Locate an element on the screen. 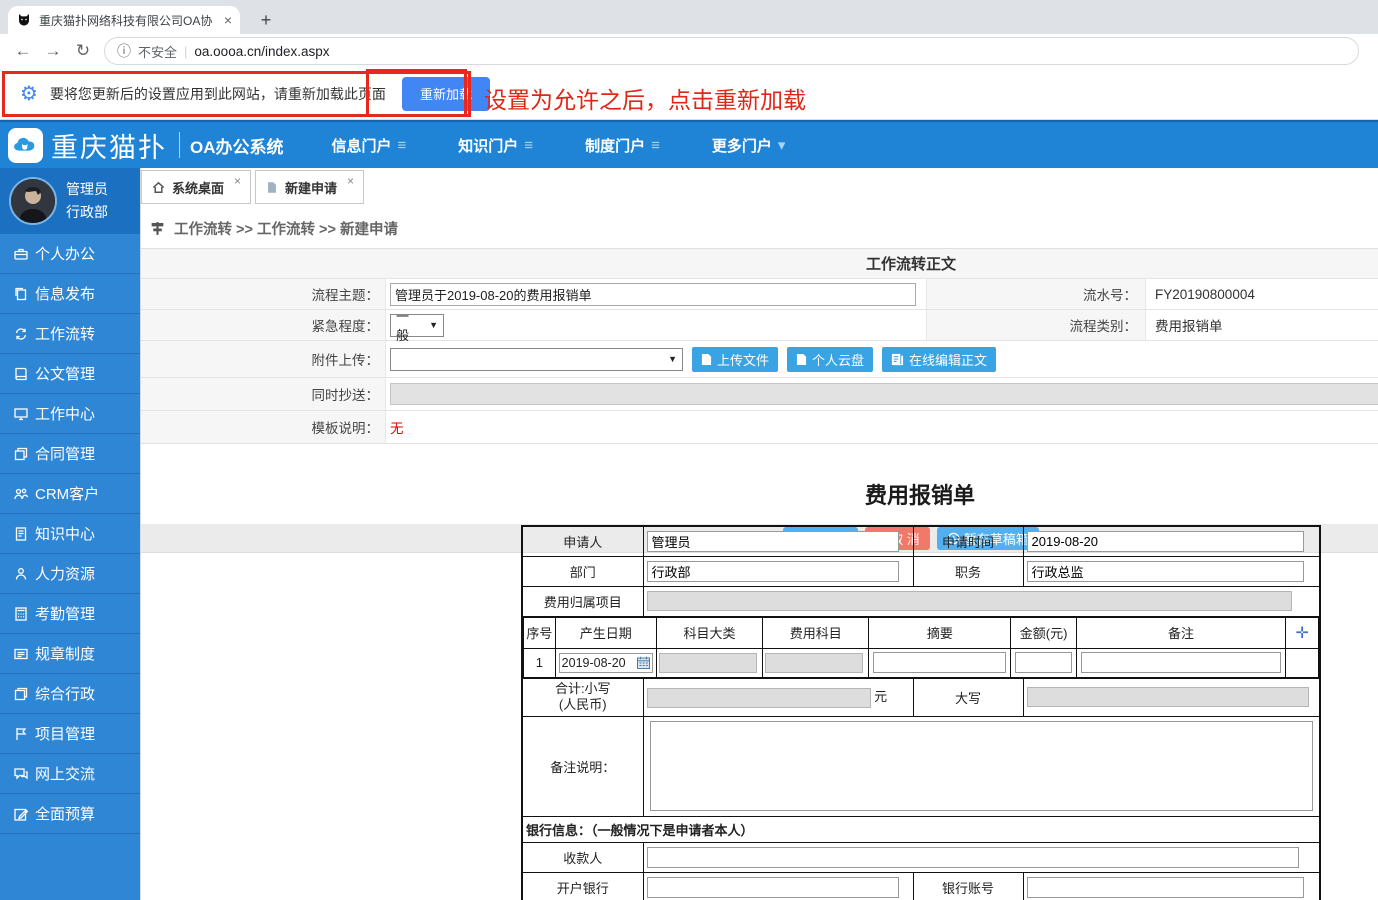  brand-divider is located at coordinates (179, 145).